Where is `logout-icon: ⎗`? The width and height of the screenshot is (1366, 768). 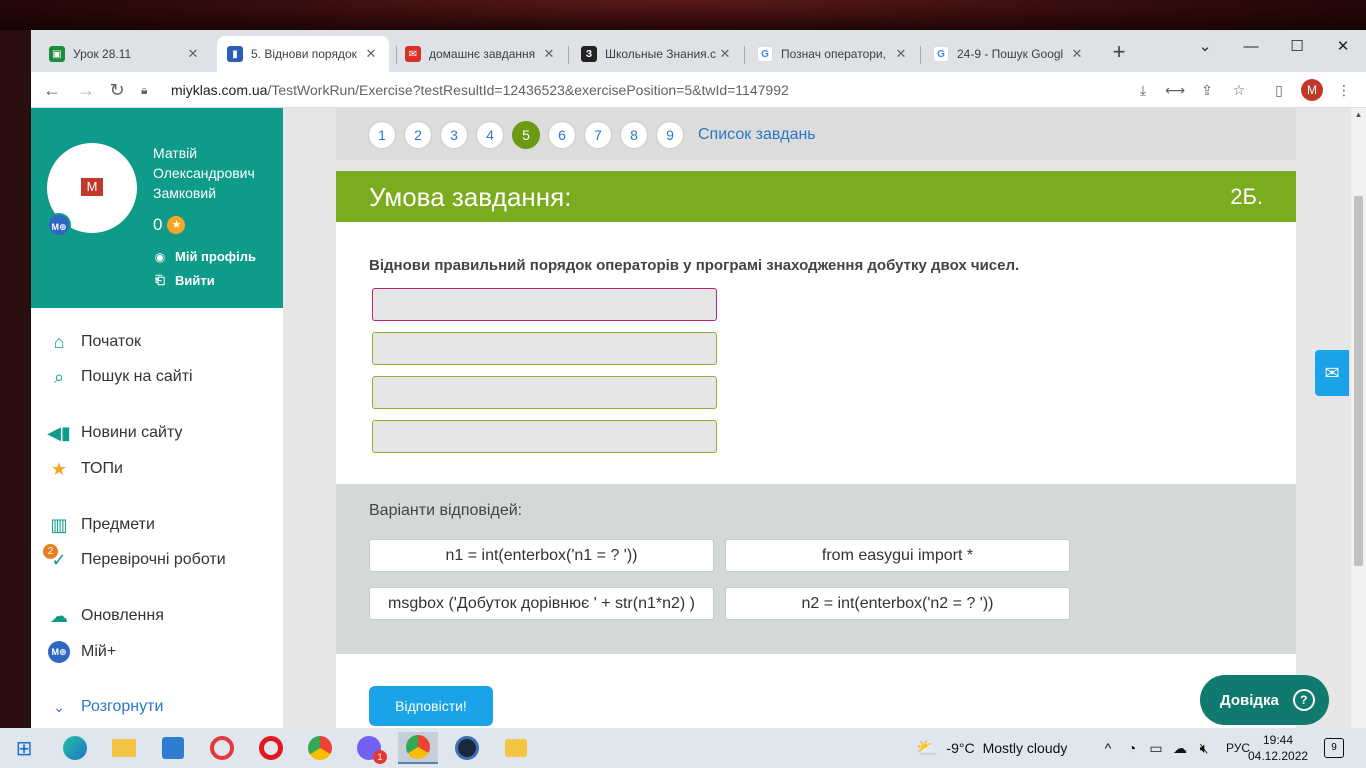 logout-icon: ⎗ is located at coordinates (160, 280).